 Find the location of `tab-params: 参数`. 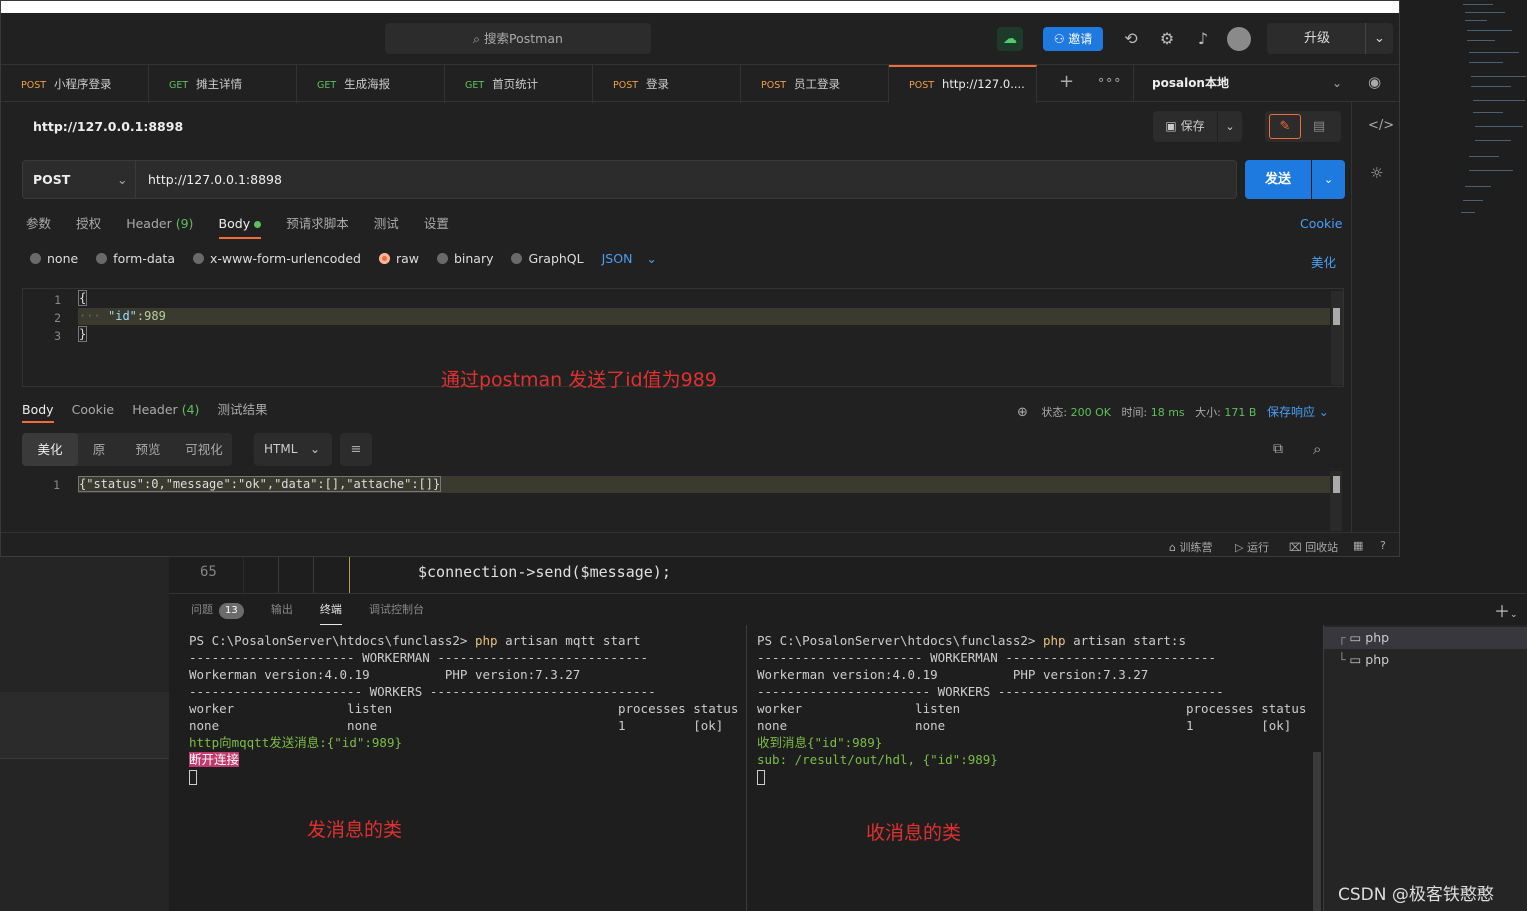

tab-params: 参数 is located at coordinates (38, 224).